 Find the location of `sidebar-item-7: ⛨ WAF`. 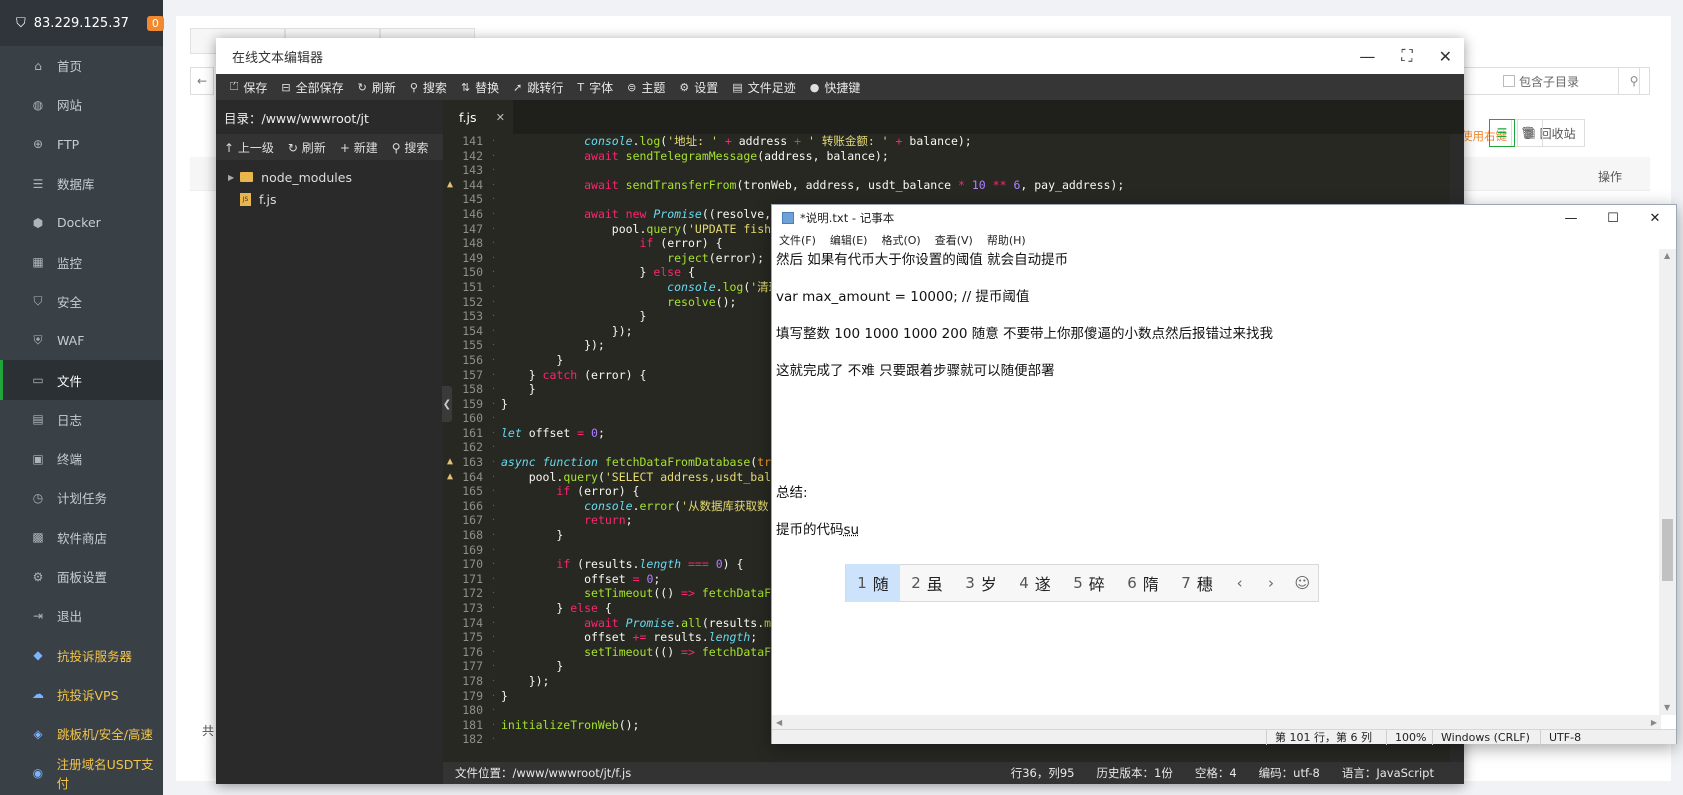

sidebar-item-7: ⛨ WAF is located at coordinates (81, 340).